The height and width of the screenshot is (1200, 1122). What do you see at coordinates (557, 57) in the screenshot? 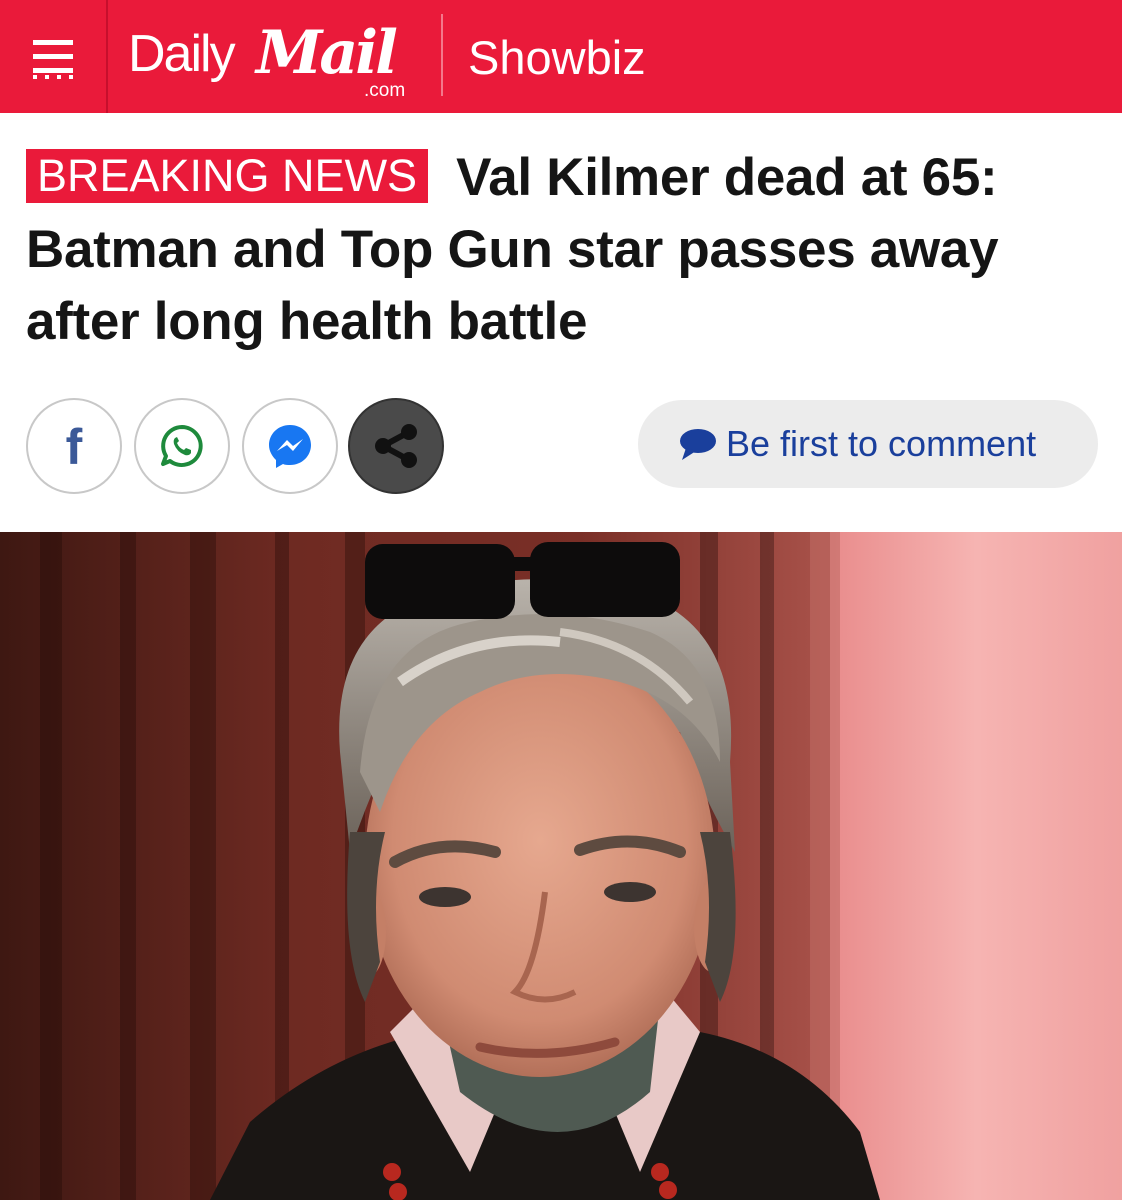
I see `section-link: Showbiz` at bounding box center [557, 57].